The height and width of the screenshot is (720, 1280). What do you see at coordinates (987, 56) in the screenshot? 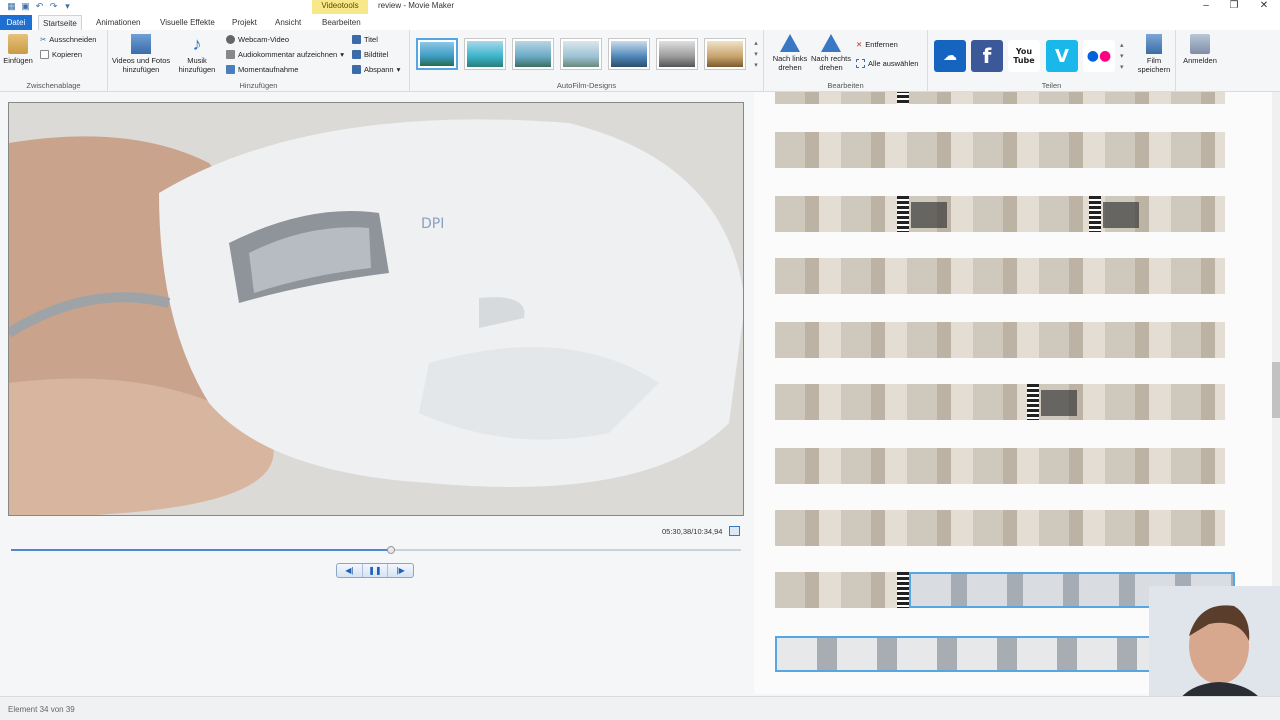
I see `facebook-icon: f` at bounding box center [987, 56].